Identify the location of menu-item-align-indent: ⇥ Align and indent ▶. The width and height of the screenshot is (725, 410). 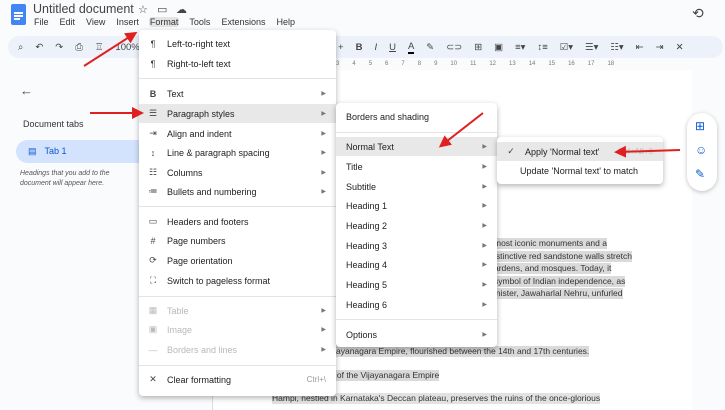
(237, 133).